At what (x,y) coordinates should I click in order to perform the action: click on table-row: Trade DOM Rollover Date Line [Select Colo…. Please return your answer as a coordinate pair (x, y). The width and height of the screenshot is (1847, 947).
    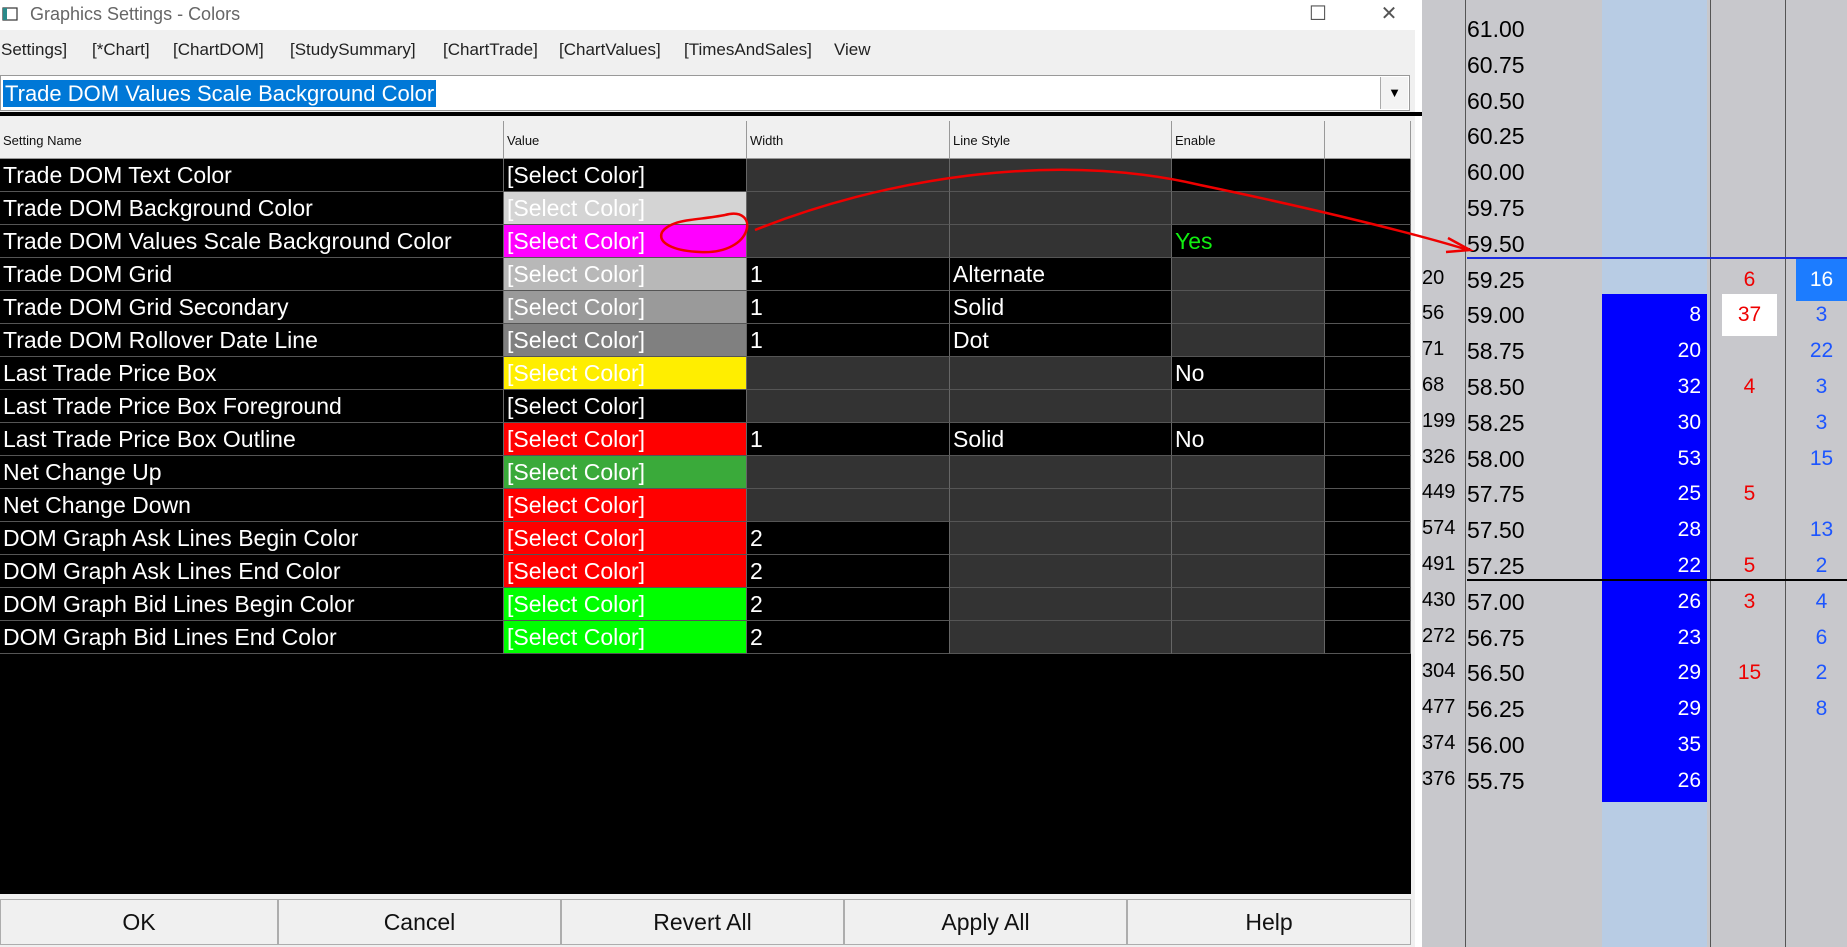
    Looking at the image, I should click on (705, 340).